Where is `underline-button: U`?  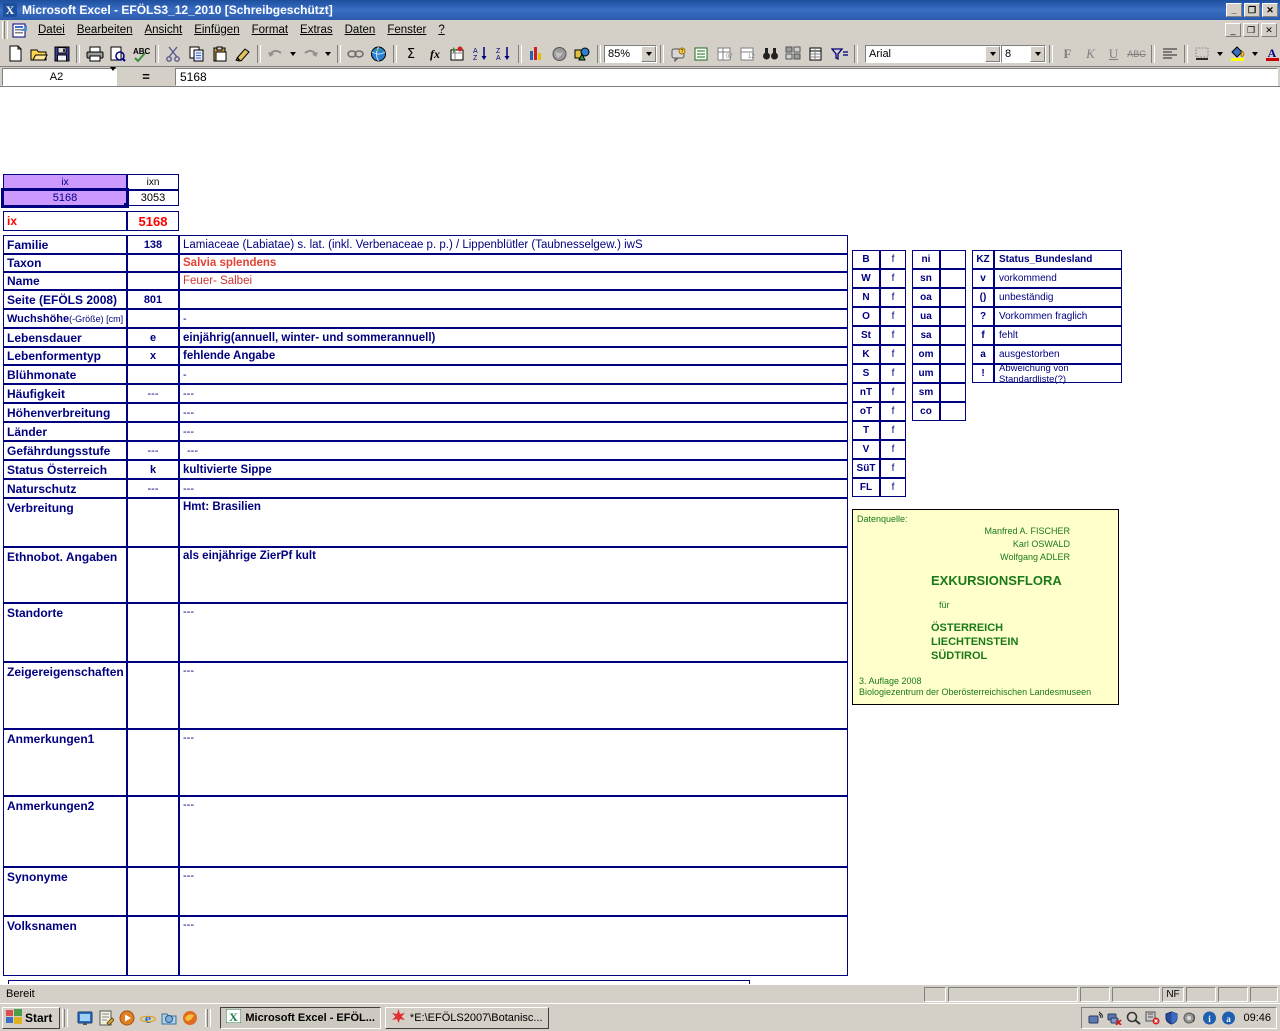
underline-button: U is located at coordinates (1113, 54).